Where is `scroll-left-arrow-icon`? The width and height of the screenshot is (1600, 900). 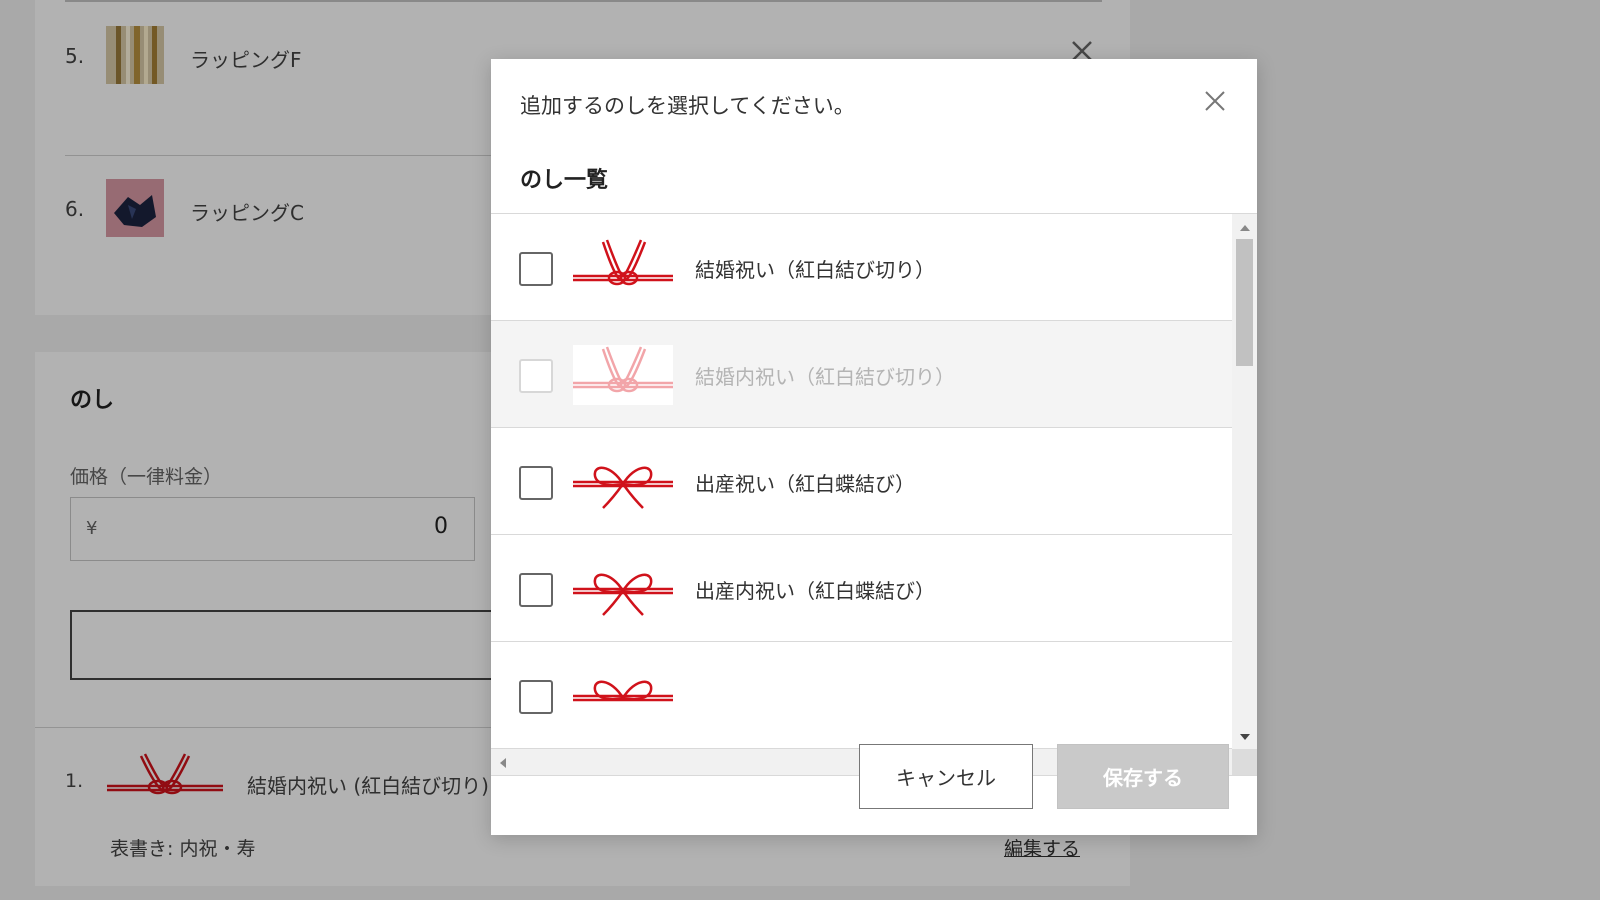 scroll-left-arrow-icon is located at coordinates (503, 763).